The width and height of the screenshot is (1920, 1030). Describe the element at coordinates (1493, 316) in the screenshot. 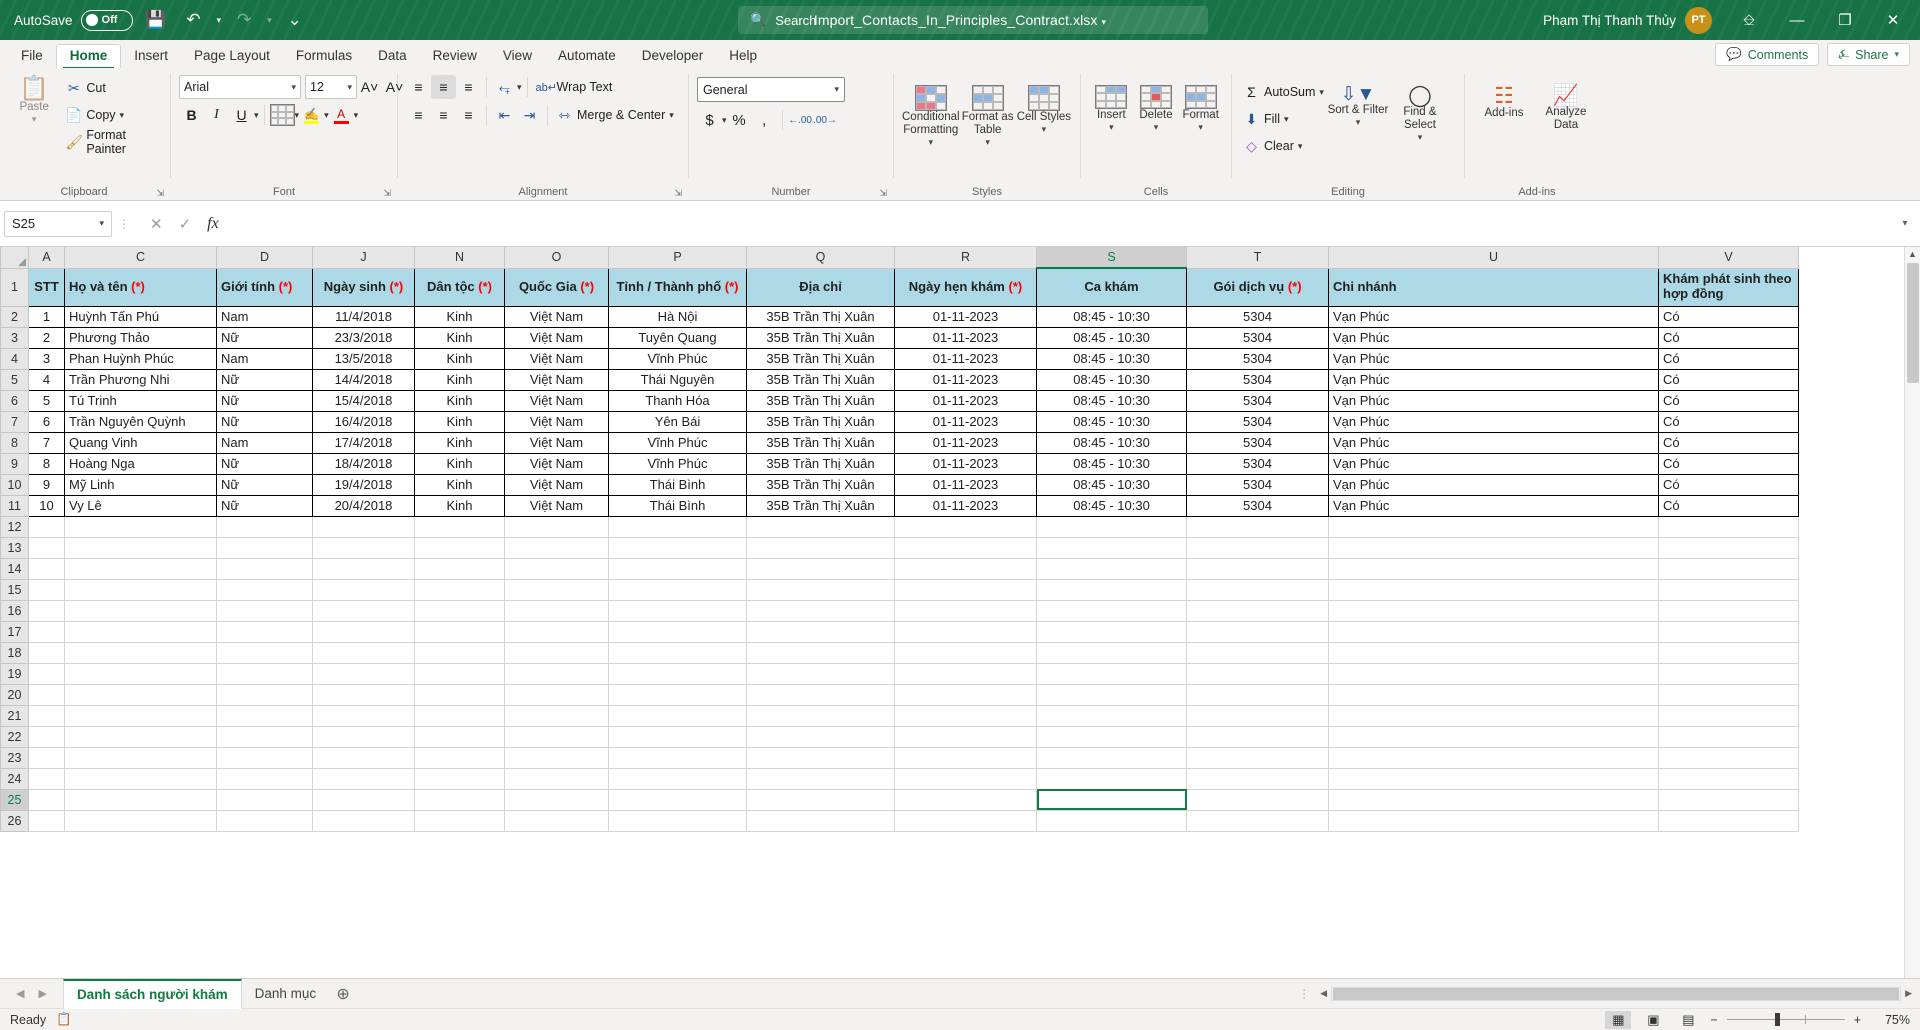

I see `cell-U2: Vạn Phúc` at that location.